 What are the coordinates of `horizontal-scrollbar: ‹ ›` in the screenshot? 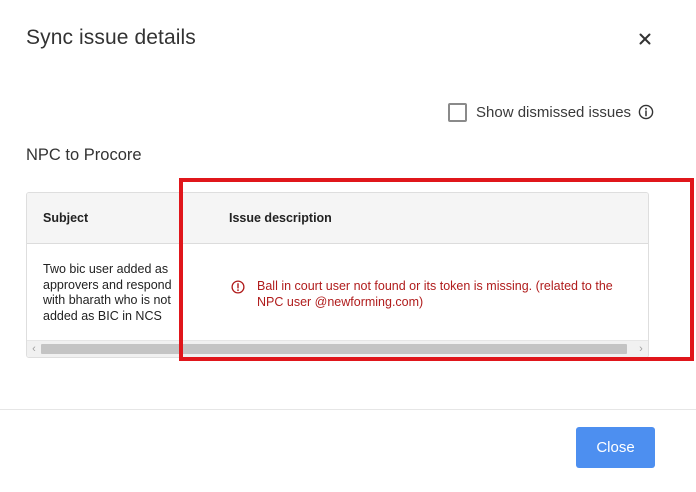 It's located at (337, 348).